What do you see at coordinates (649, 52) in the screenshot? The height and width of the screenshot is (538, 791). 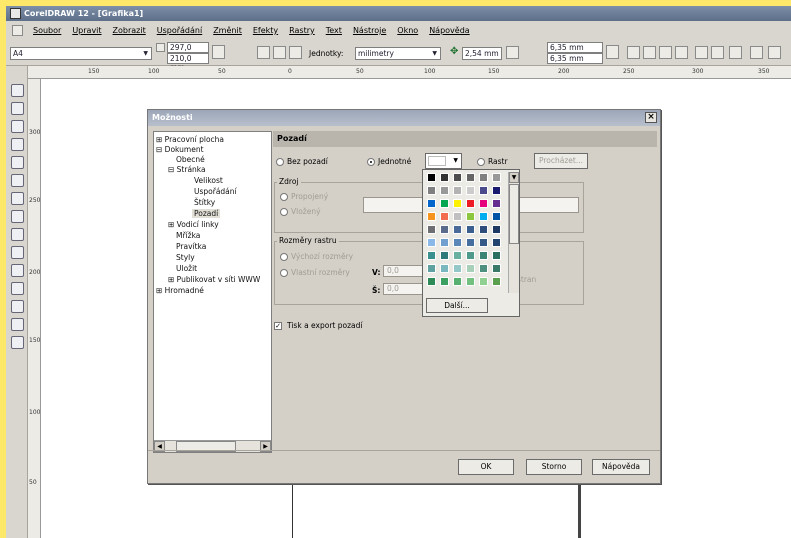 I see `snap-guides-button` at bounding box center [649, 52].